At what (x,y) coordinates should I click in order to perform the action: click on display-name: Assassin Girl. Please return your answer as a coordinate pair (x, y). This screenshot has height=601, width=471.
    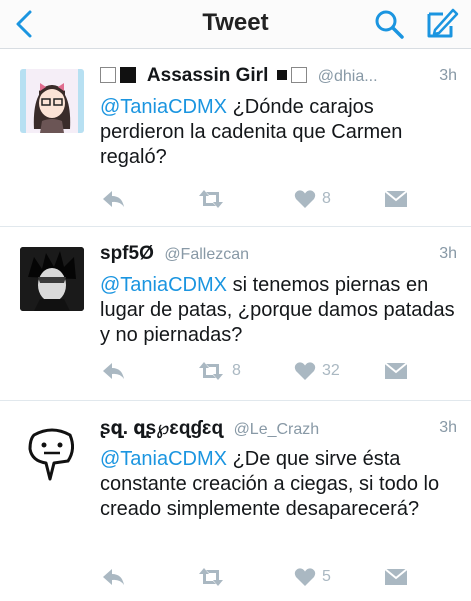
    Looking at the image, I should click on (207, 75).